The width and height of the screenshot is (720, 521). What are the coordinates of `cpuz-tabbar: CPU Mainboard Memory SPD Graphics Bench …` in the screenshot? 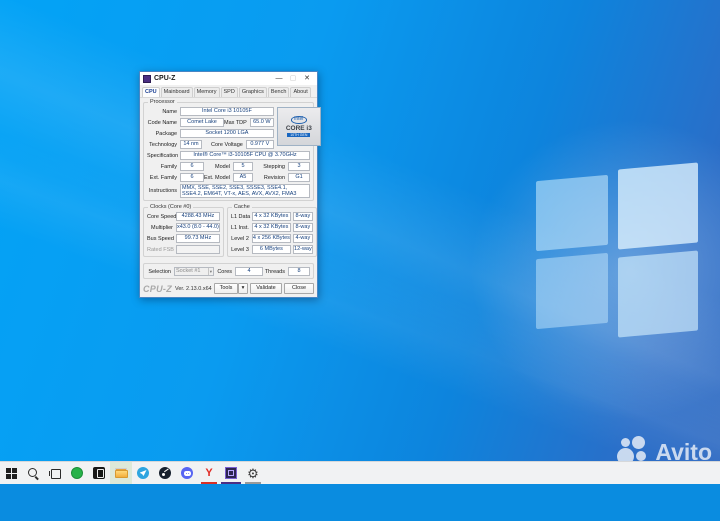 It's located at (228, 91).